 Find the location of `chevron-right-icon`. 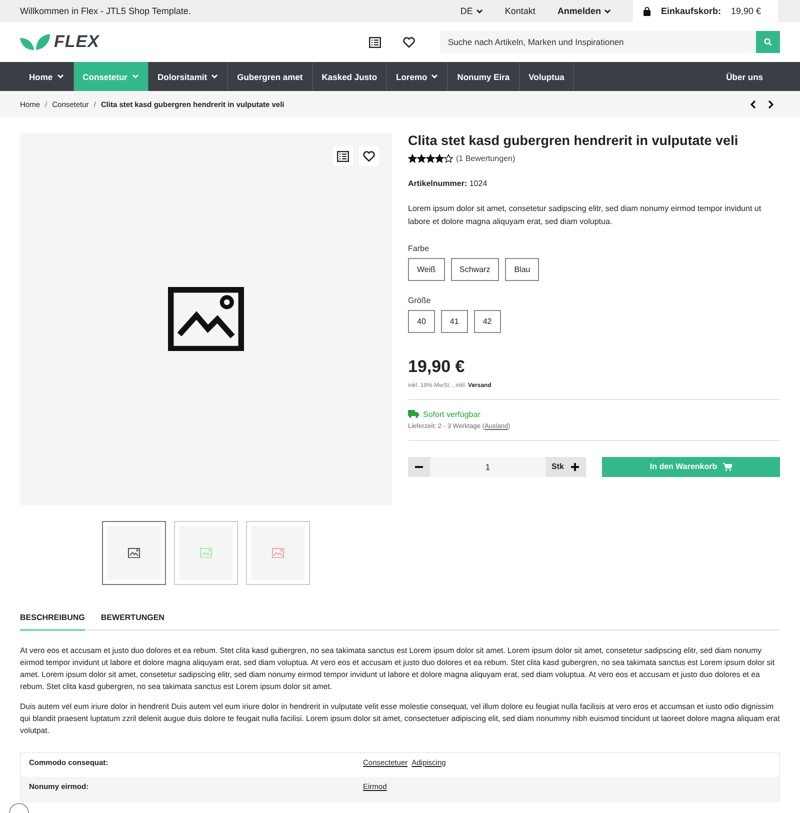

chevron-right-icon is located at coordinates (771, 104).